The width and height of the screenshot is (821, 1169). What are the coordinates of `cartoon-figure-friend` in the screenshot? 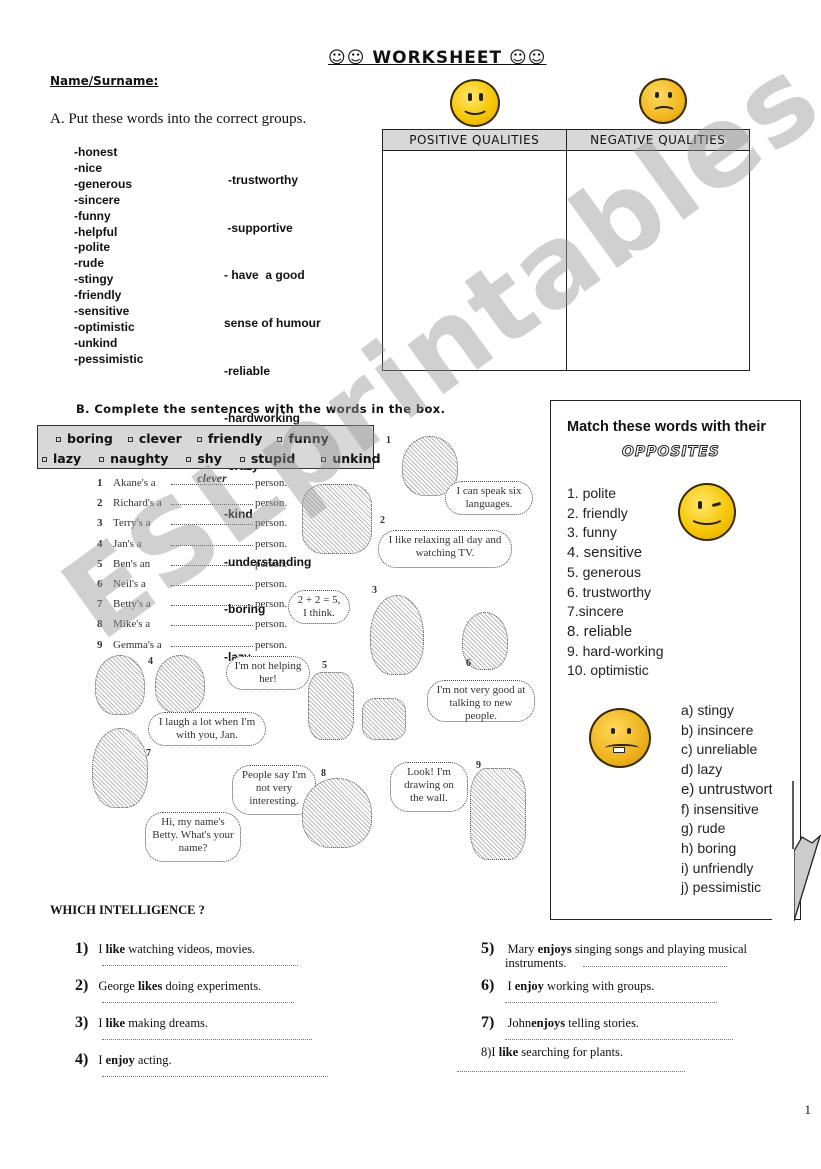 It's located at (180, 684).